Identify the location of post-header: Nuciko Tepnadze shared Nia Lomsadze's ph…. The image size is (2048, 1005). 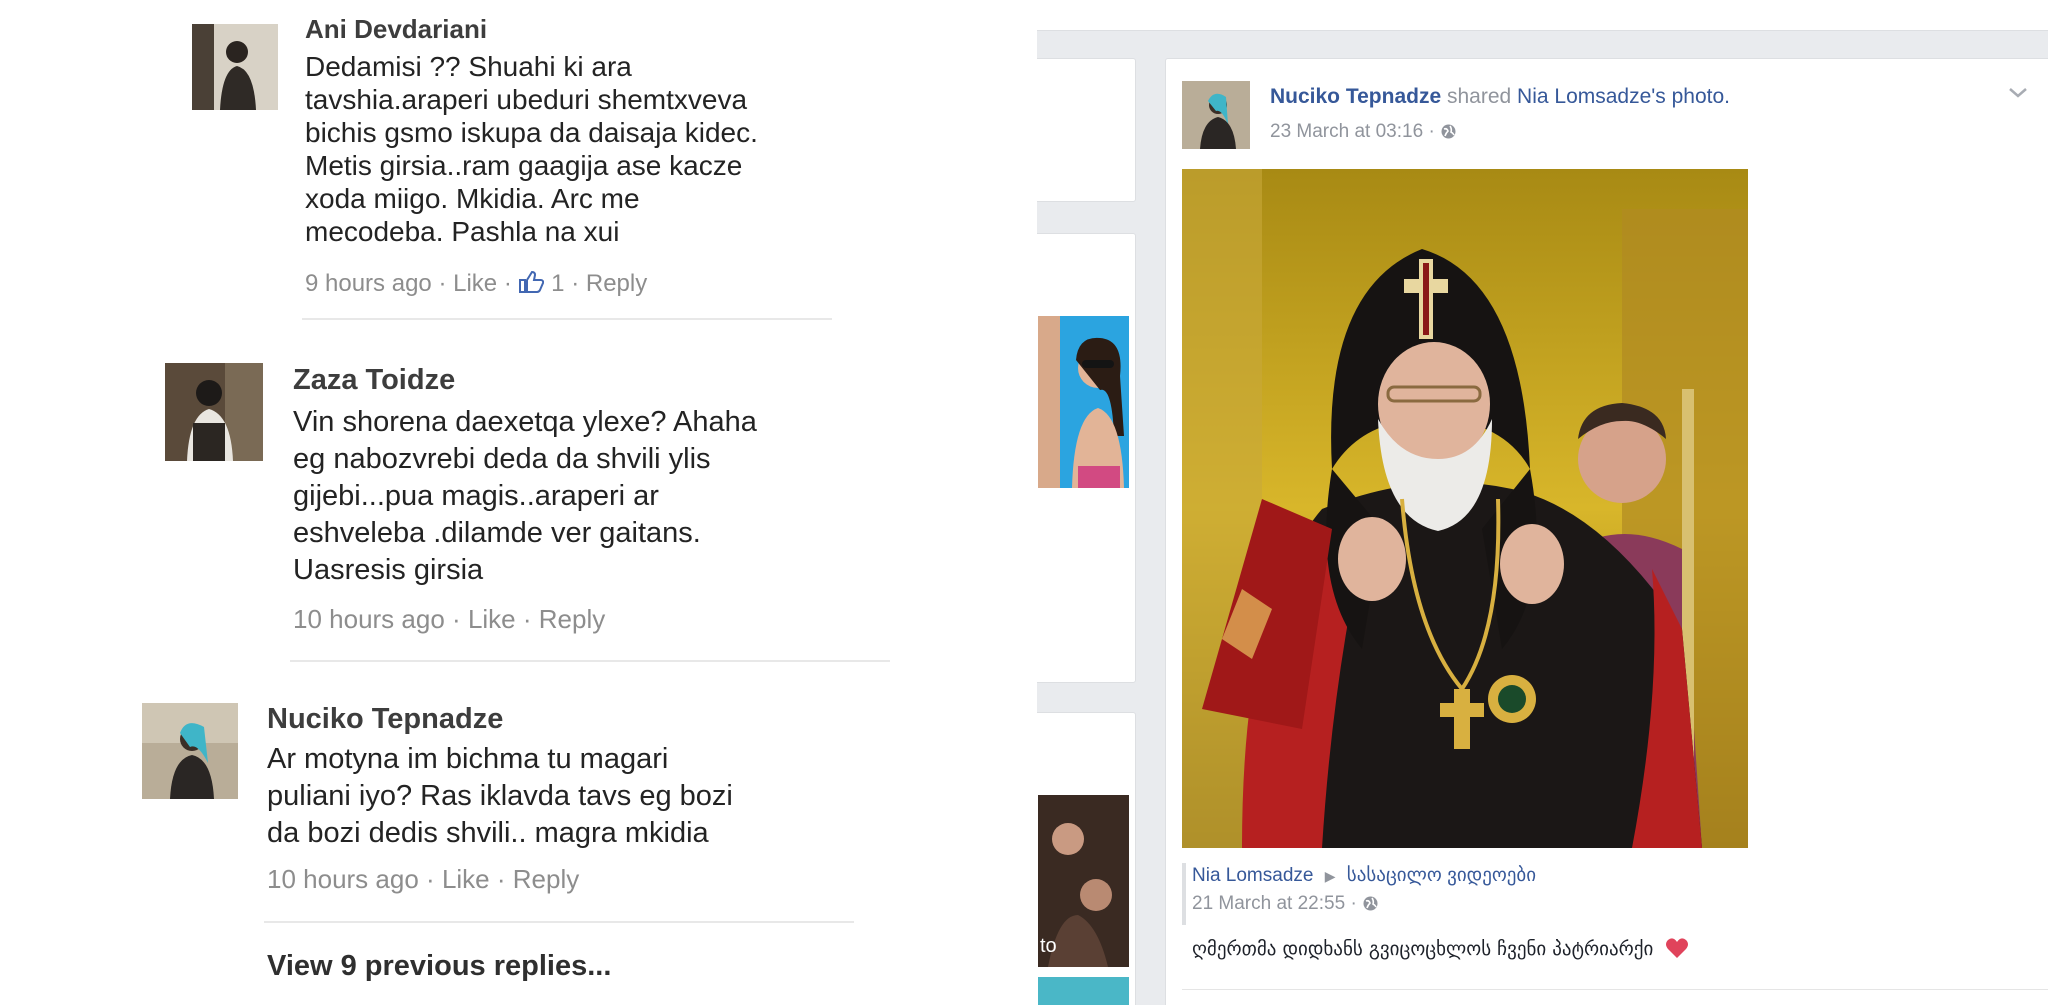
(1500, 97).